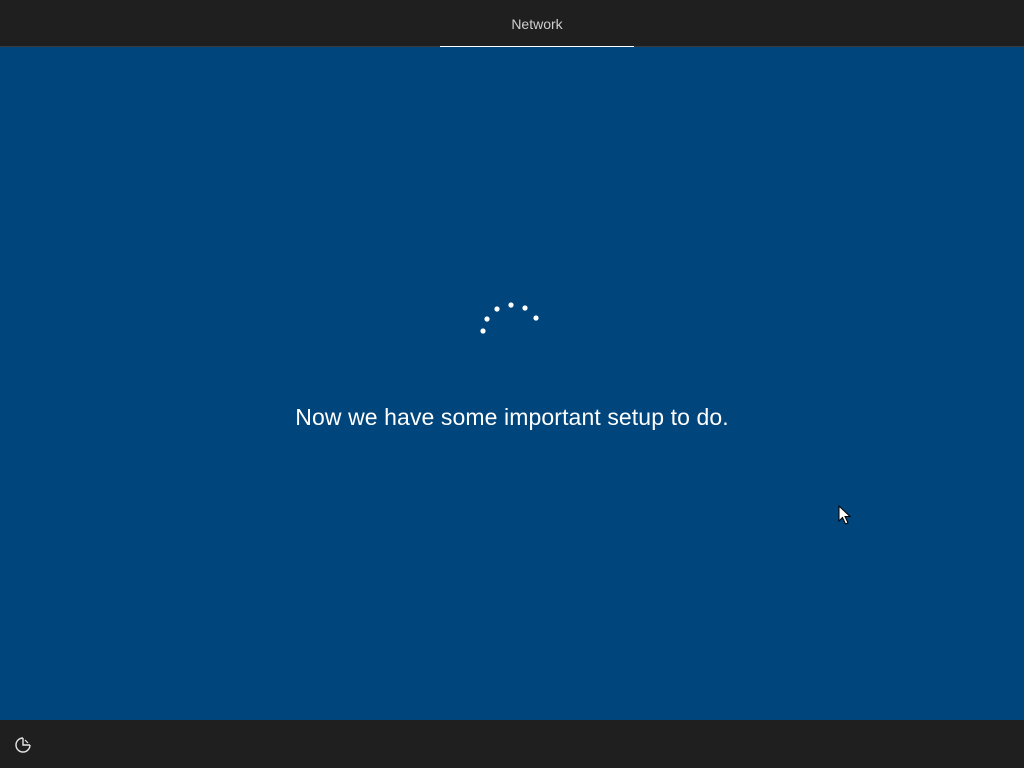  What do you see at coordinates (512, 744) in the screenshot?
I see `bottom-bar` at bounding box center [512, 744].